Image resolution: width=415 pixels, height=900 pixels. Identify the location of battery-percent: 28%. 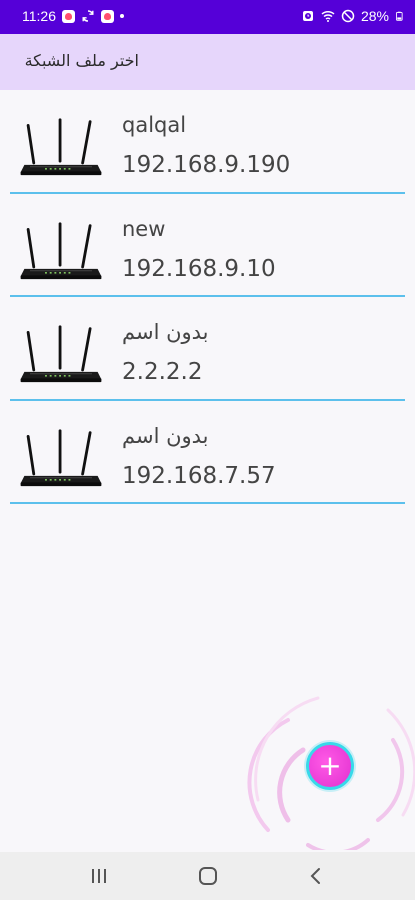
(374, 16).